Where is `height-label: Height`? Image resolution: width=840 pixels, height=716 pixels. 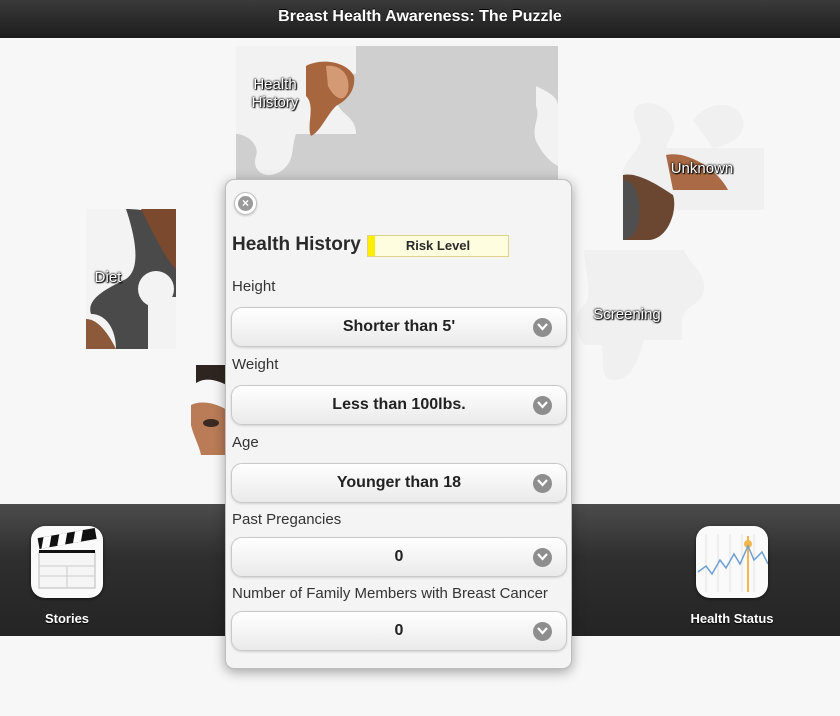
height-label: Height is located at coordinates (254, 286).